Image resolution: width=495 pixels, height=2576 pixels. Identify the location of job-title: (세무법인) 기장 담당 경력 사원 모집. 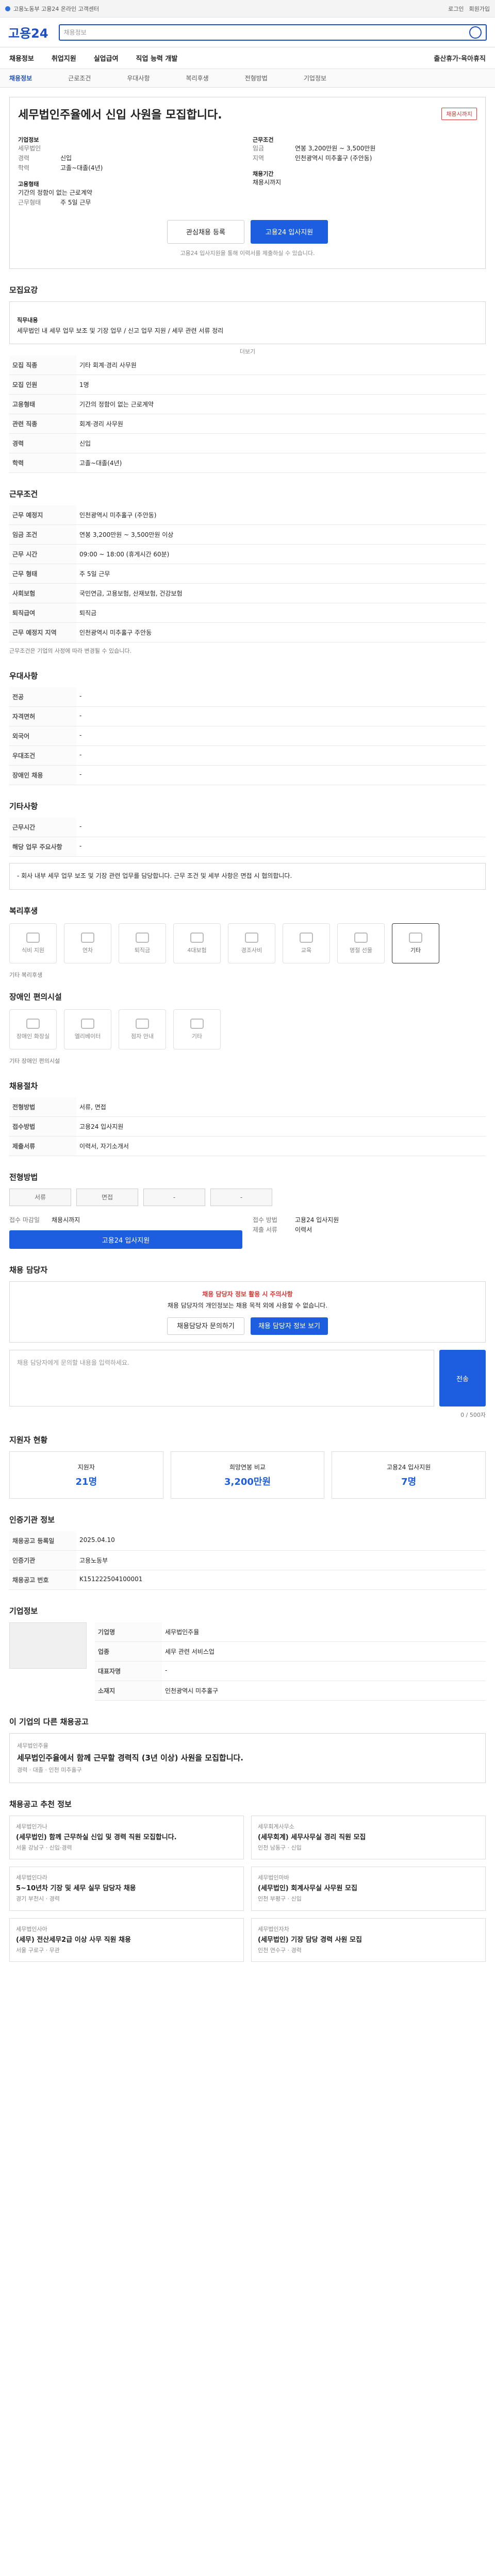
(369, 1940).